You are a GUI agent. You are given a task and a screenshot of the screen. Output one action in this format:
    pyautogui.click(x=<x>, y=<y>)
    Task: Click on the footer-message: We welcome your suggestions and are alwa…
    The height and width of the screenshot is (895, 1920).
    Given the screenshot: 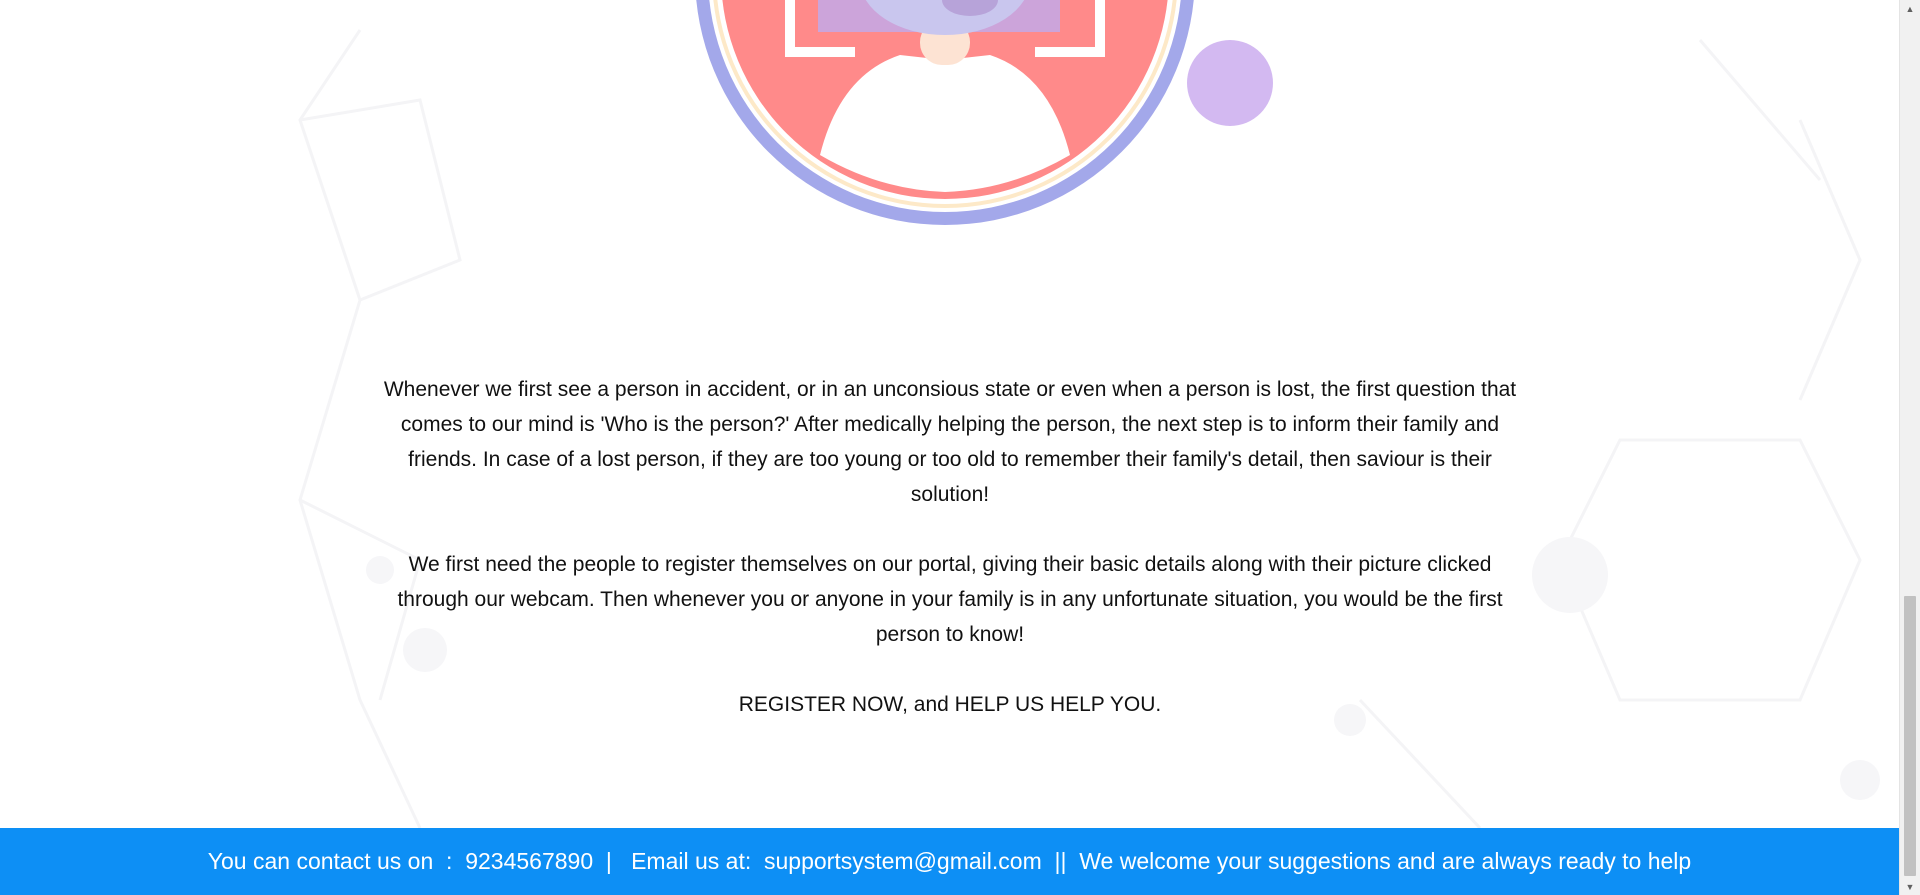 What is the action you would take?
    pyautogui.click(x=1385, y=861)
    